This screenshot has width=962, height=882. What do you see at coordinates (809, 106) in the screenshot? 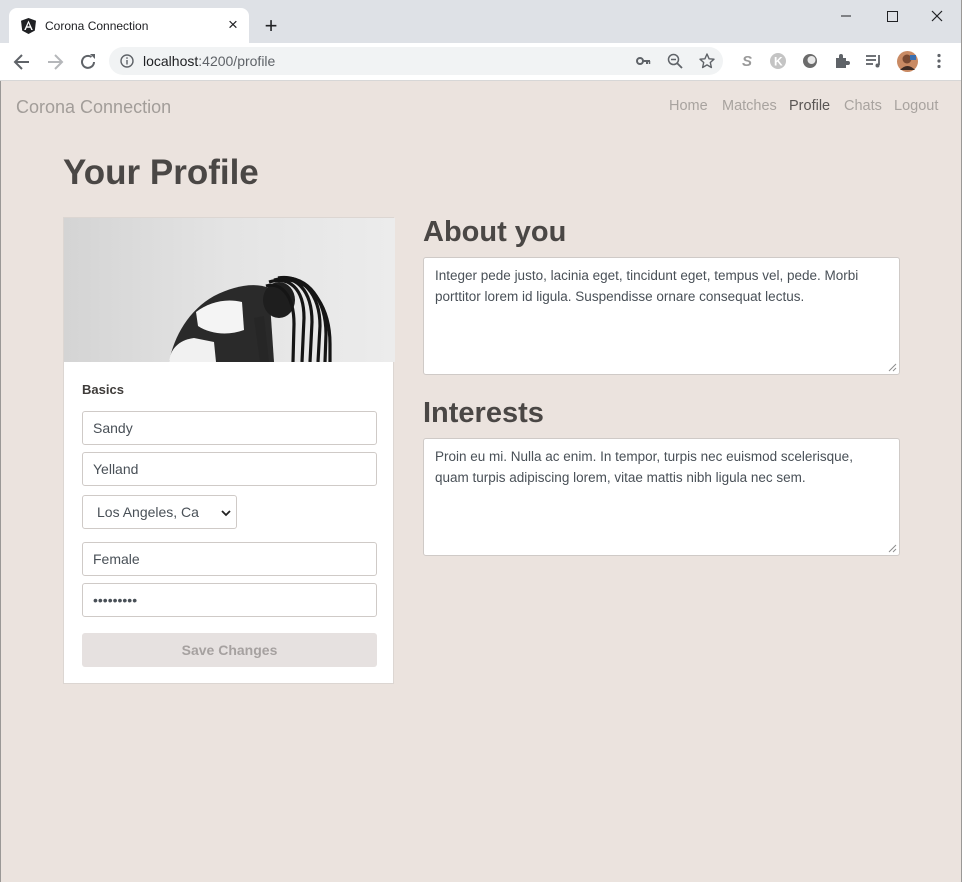
I see `nav-link-profile: Profile` at bounding box center [809, 106].